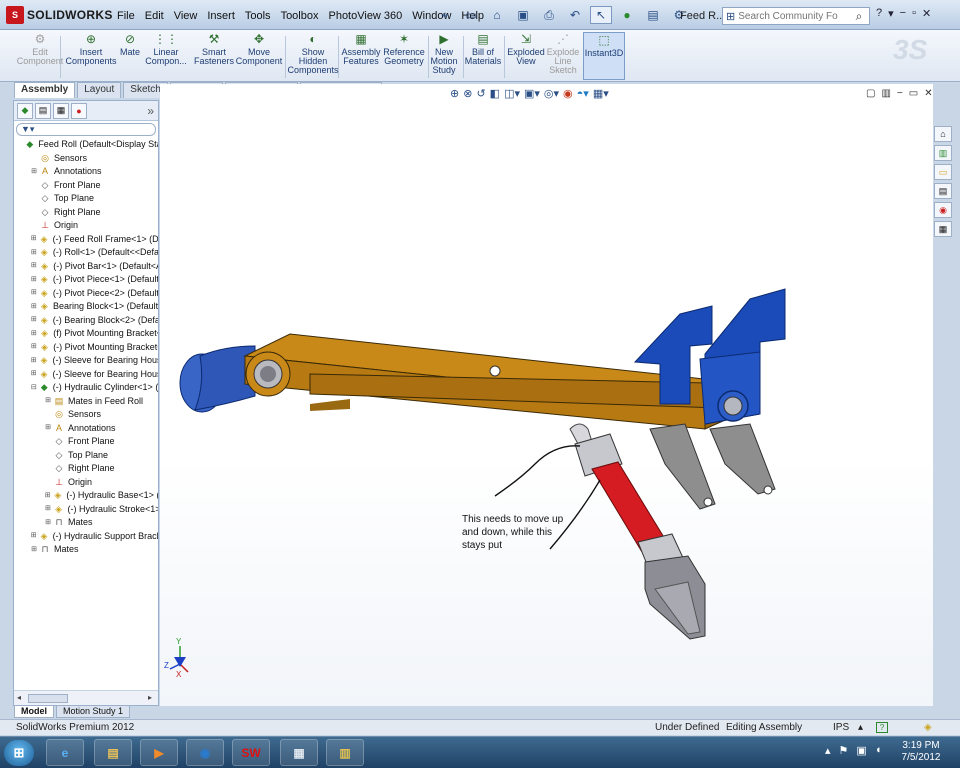 The width and height of the screenshot is (960, 768). I want to click on property-manager-tab-icon: ▤, so click(43, 110).